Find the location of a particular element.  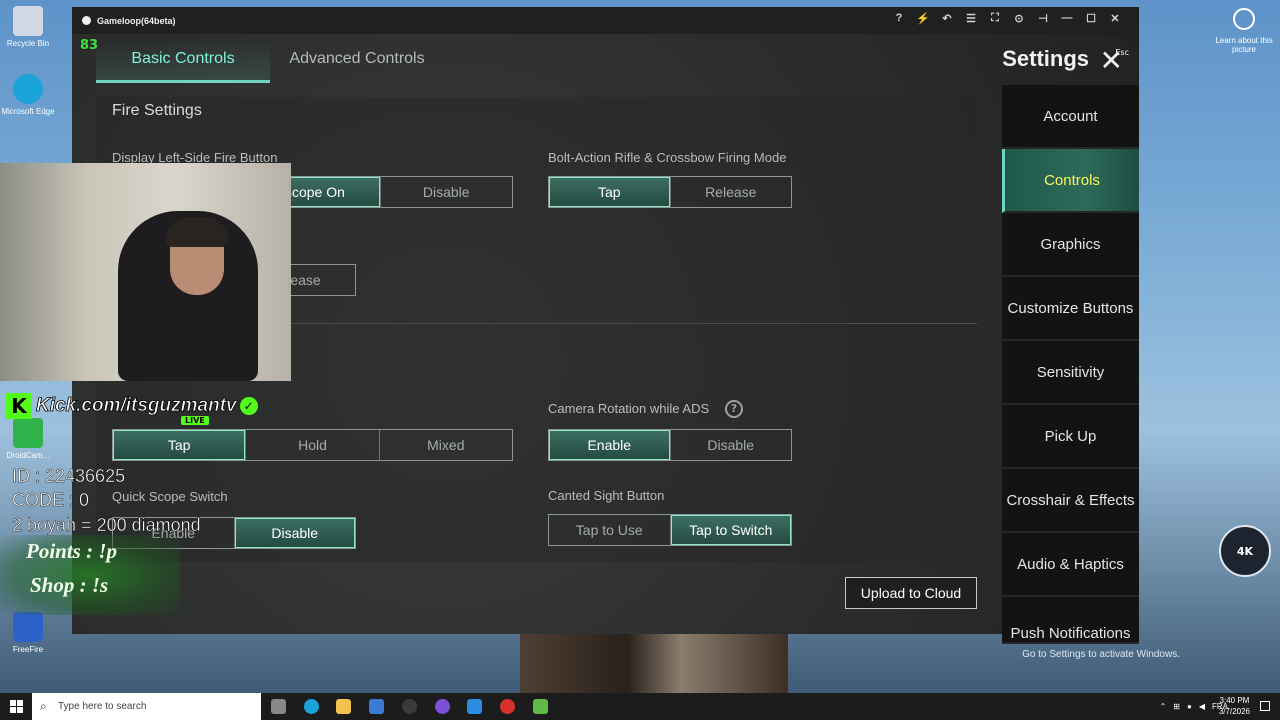

sidebar-item-pick-up: Pick Up is located at coordinates (1070, 437).